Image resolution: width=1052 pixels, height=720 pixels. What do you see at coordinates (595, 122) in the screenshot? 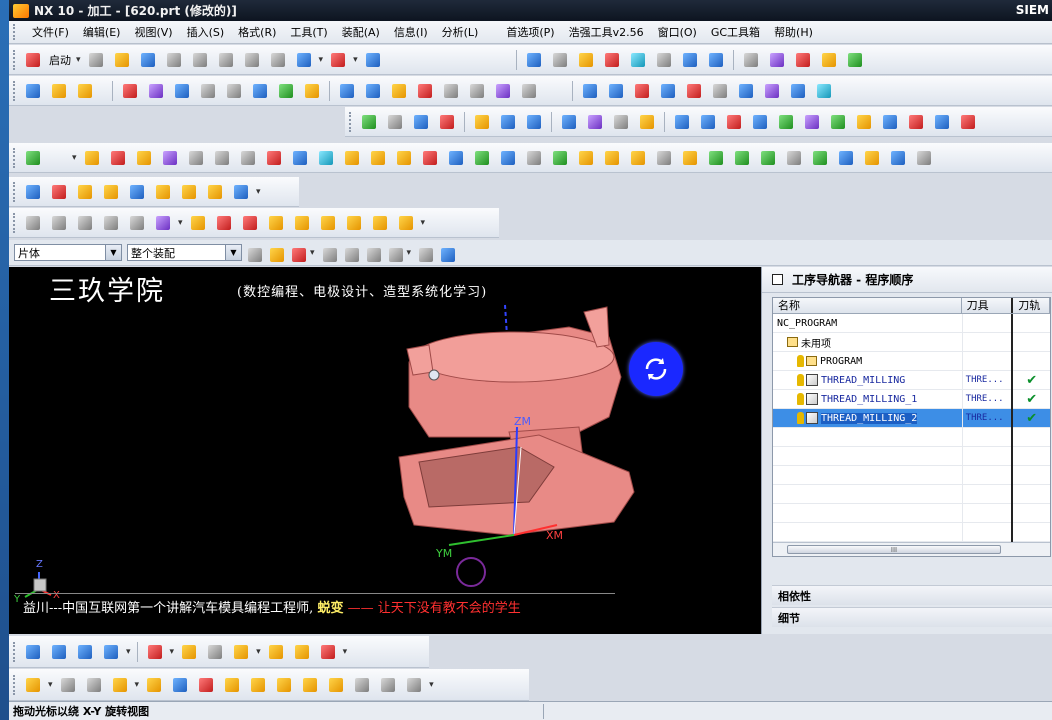
I see `feed-rate-icon` at bounding box center [595, 122].